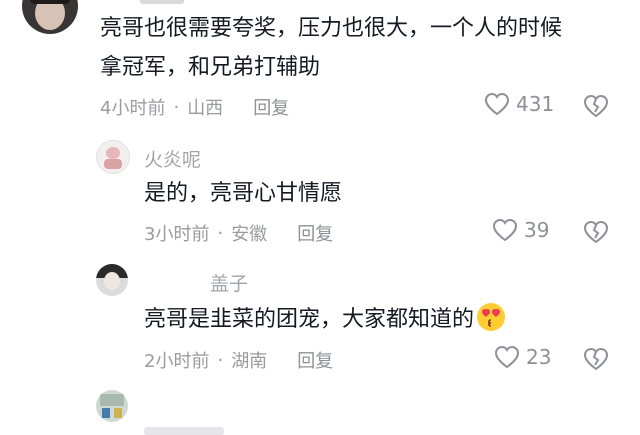  What do you see at coordinates (309, 319) in the screenshot?
I see `comment-text-body: 亮哥是韭菜的团宠，大家都知道的` at bounding box center [309, 319].